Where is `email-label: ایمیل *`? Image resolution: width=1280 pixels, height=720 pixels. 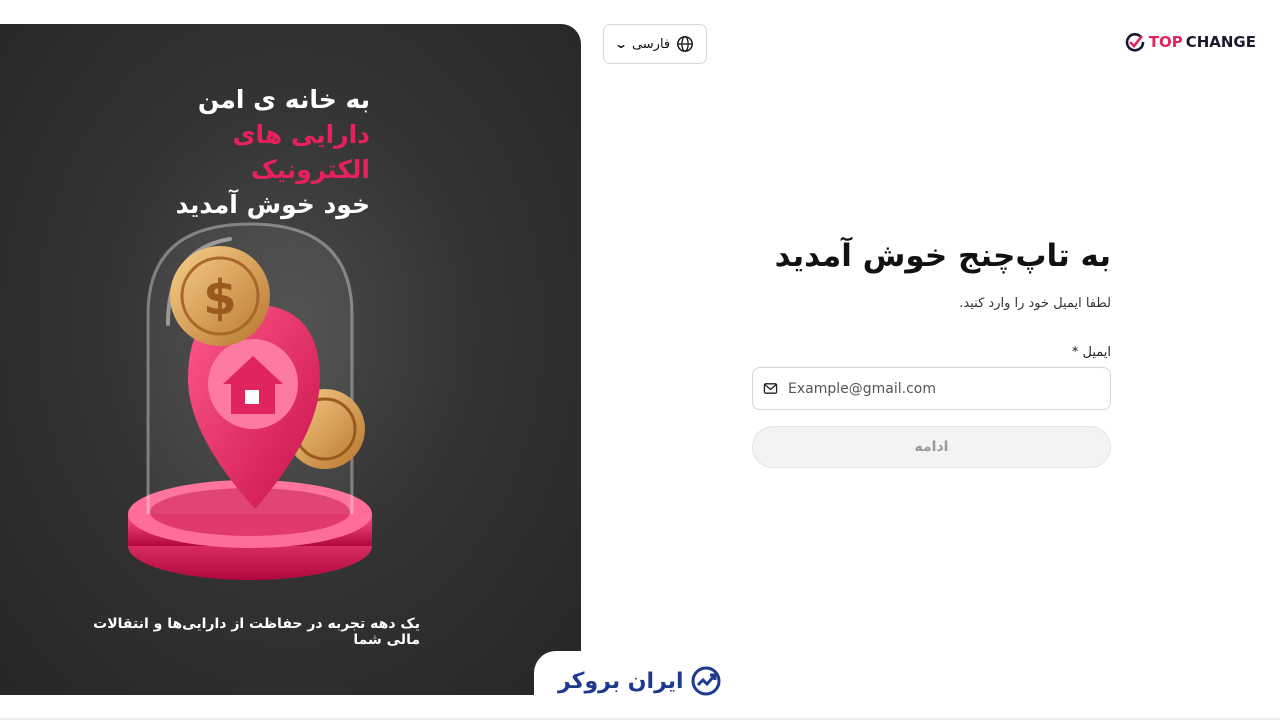 email-label: ایمیل * is located at coordinates (931, 352).